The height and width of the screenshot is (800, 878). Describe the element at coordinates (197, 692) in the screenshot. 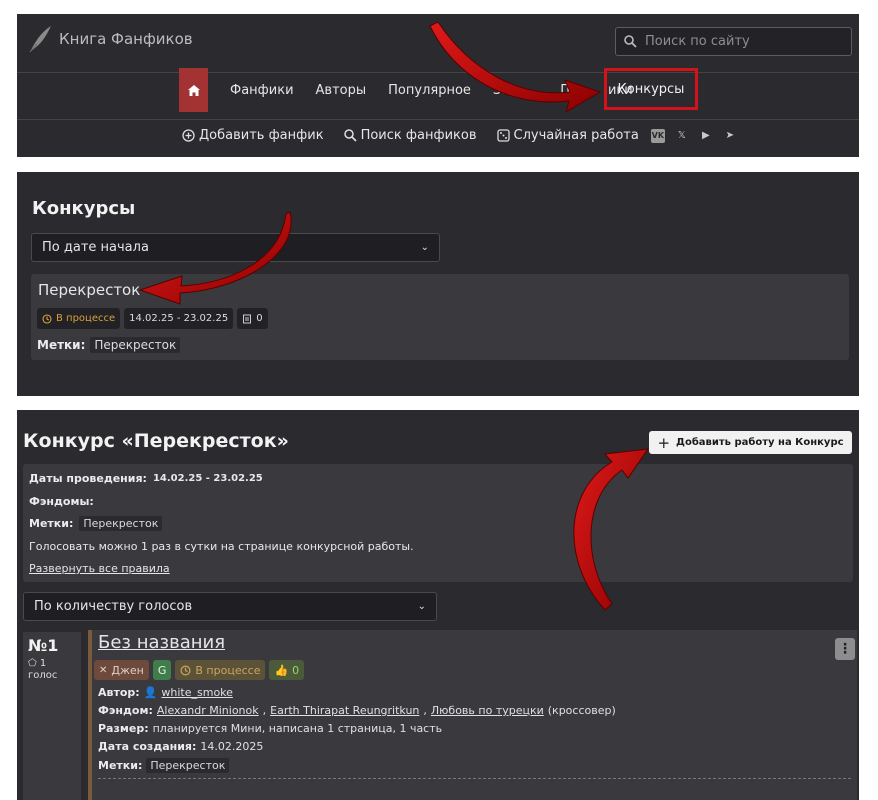

I see `author-link: white_smoke` at that location.